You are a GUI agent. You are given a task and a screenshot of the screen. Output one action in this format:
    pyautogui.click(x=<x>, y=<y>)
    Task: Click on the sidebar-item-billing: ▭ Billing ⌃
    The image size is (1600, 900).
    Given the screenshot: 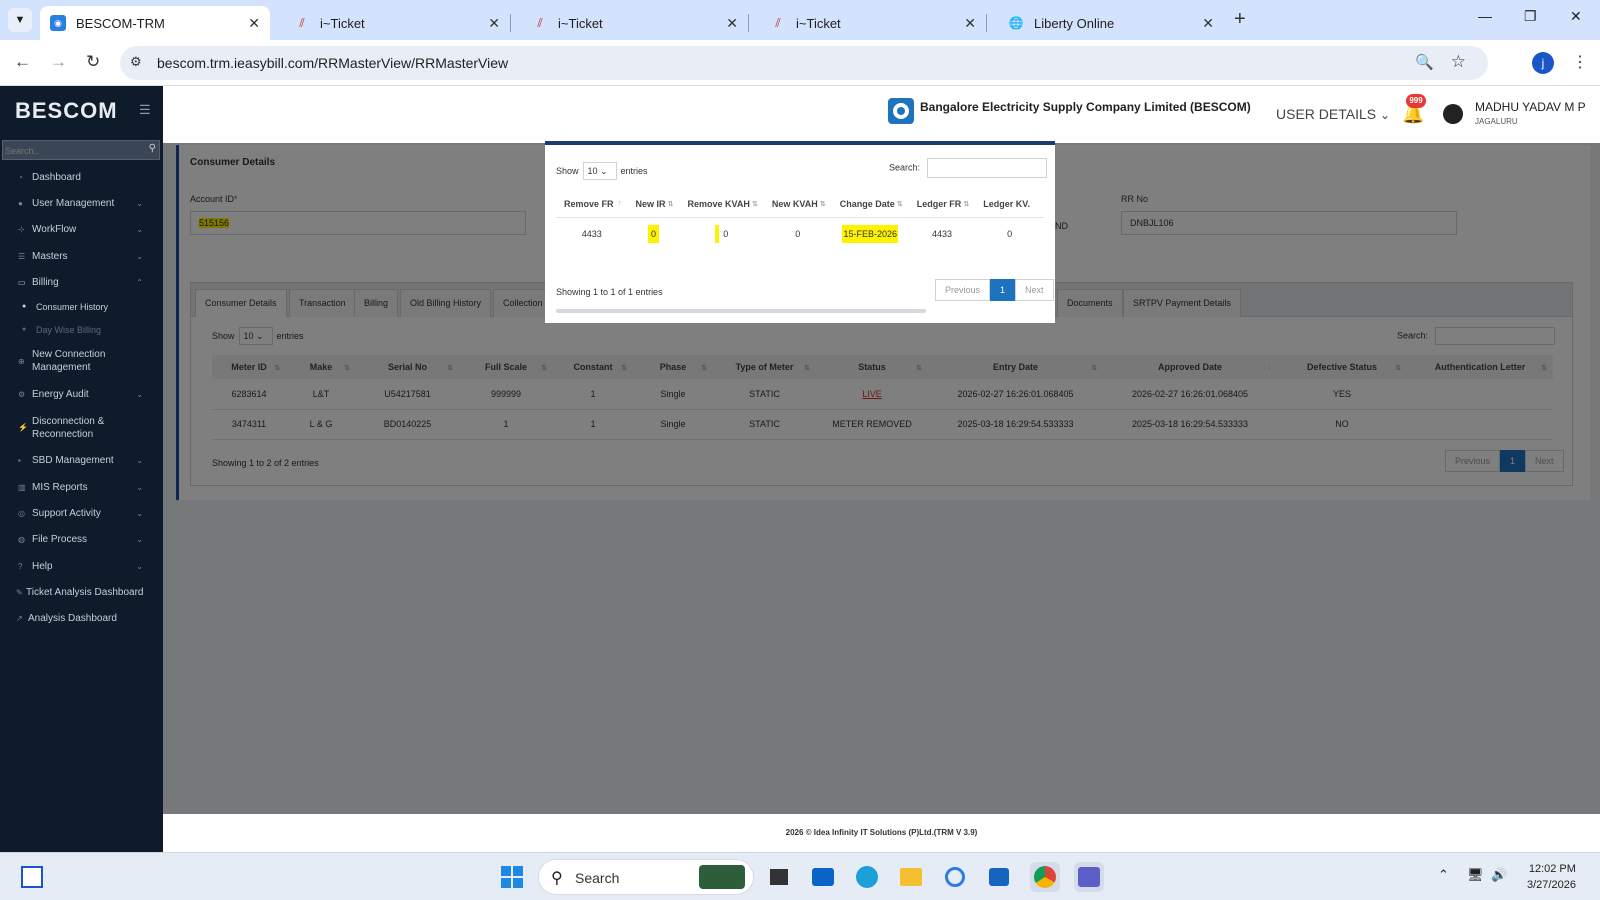 What is the action you would take?
    pyautogui.click(x=81, y=282)
    